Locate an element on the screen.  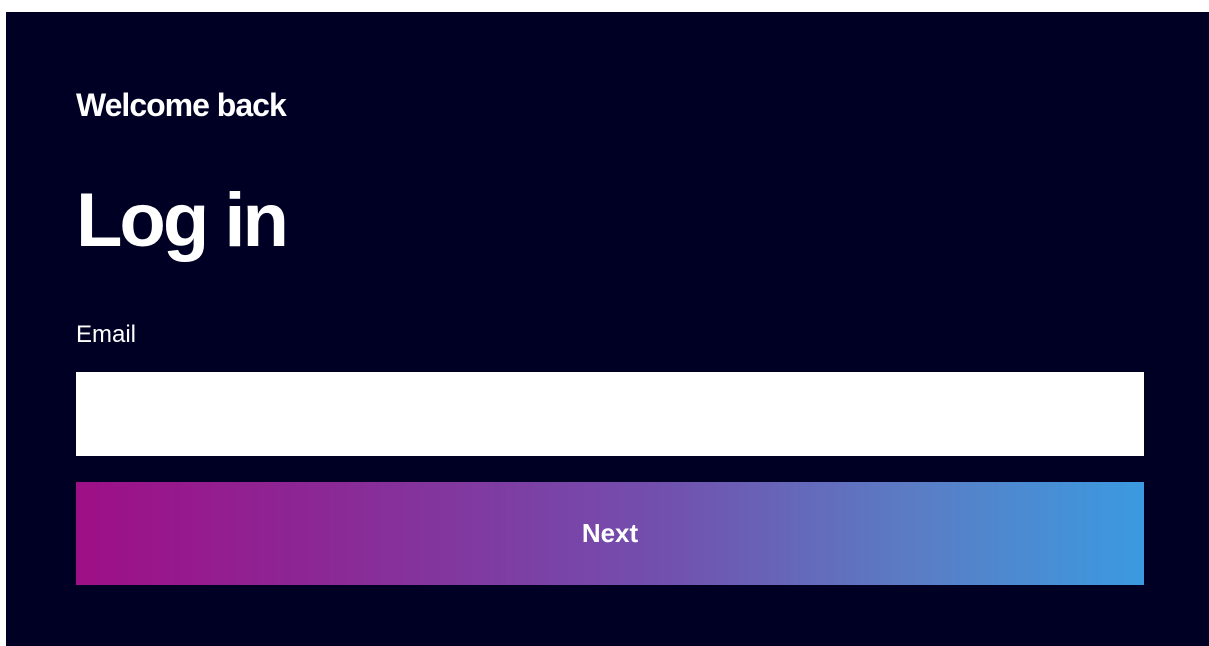
email-field is located at coordinates (610, 414).